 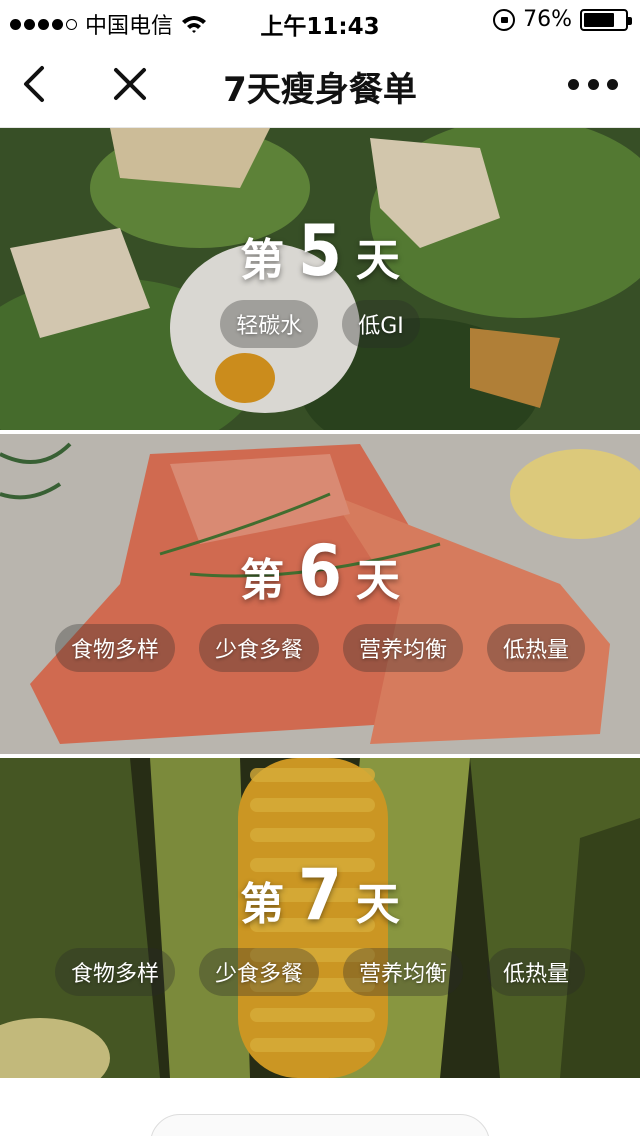 I want to click on day-title: 第 7 天, so click(x=320, y=895).